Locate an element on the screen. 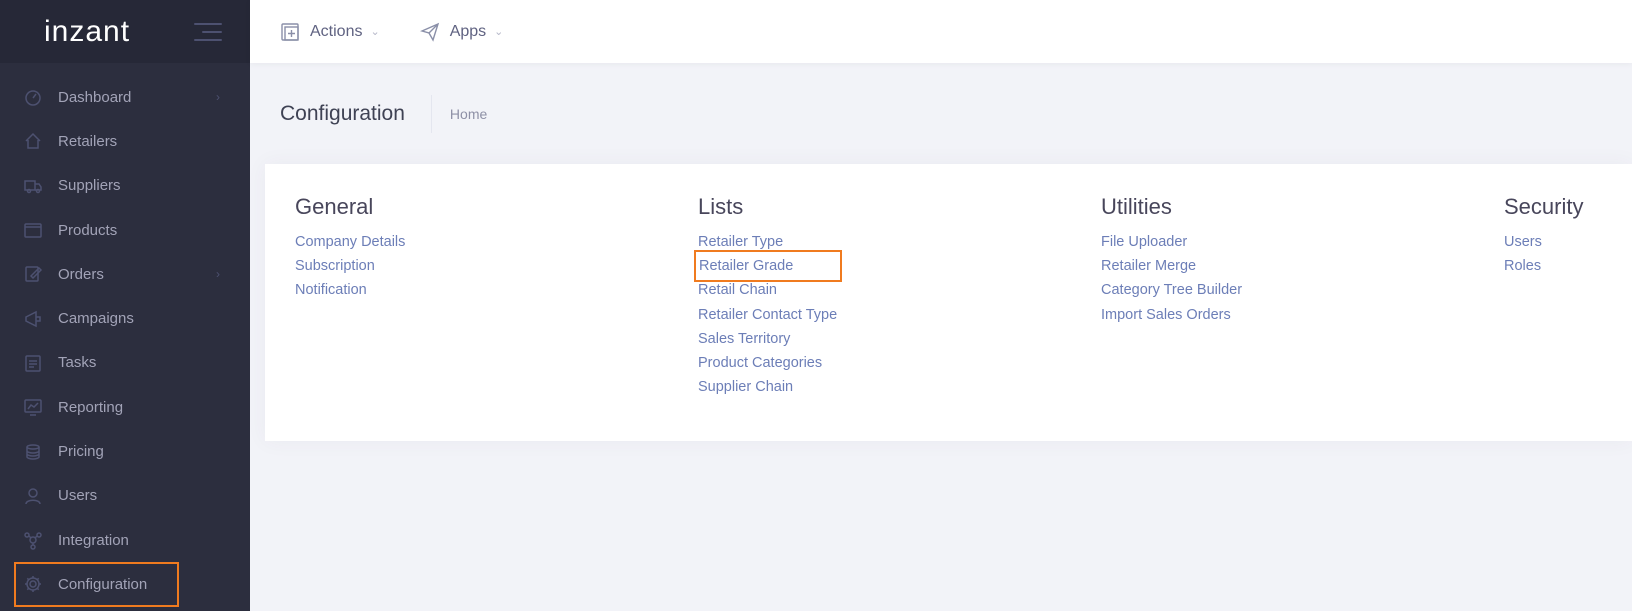  actions-menu: Actions ⌄ is located at coordinates (330, 32).